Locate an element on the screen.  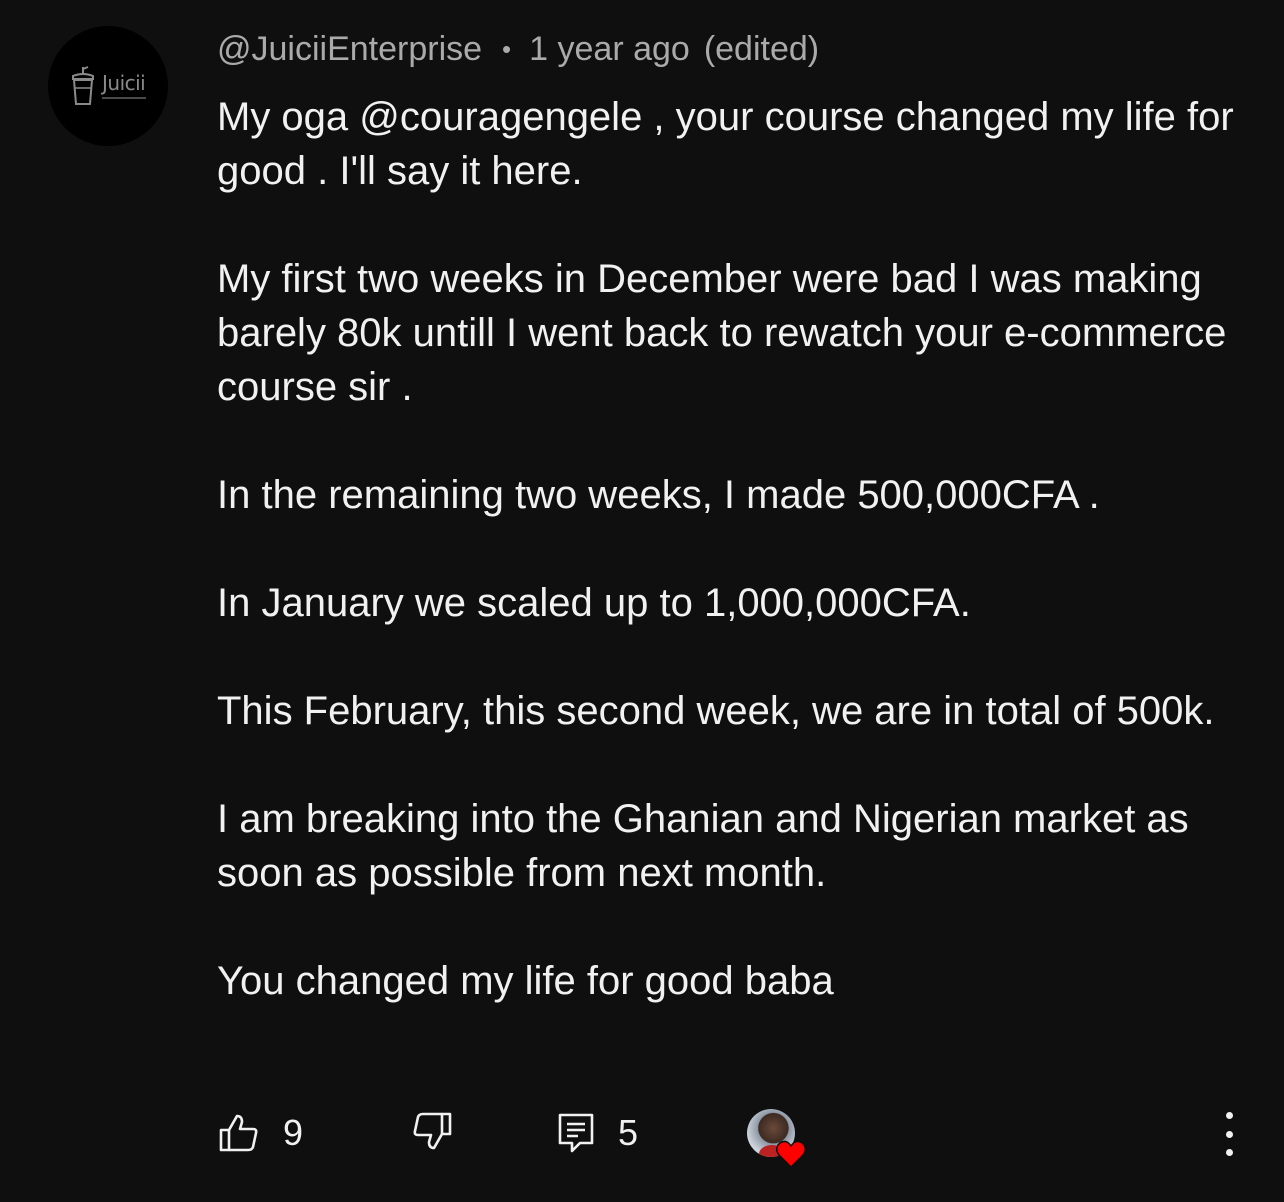
author-avatar: Juicii is located at coordinates (108, 86).